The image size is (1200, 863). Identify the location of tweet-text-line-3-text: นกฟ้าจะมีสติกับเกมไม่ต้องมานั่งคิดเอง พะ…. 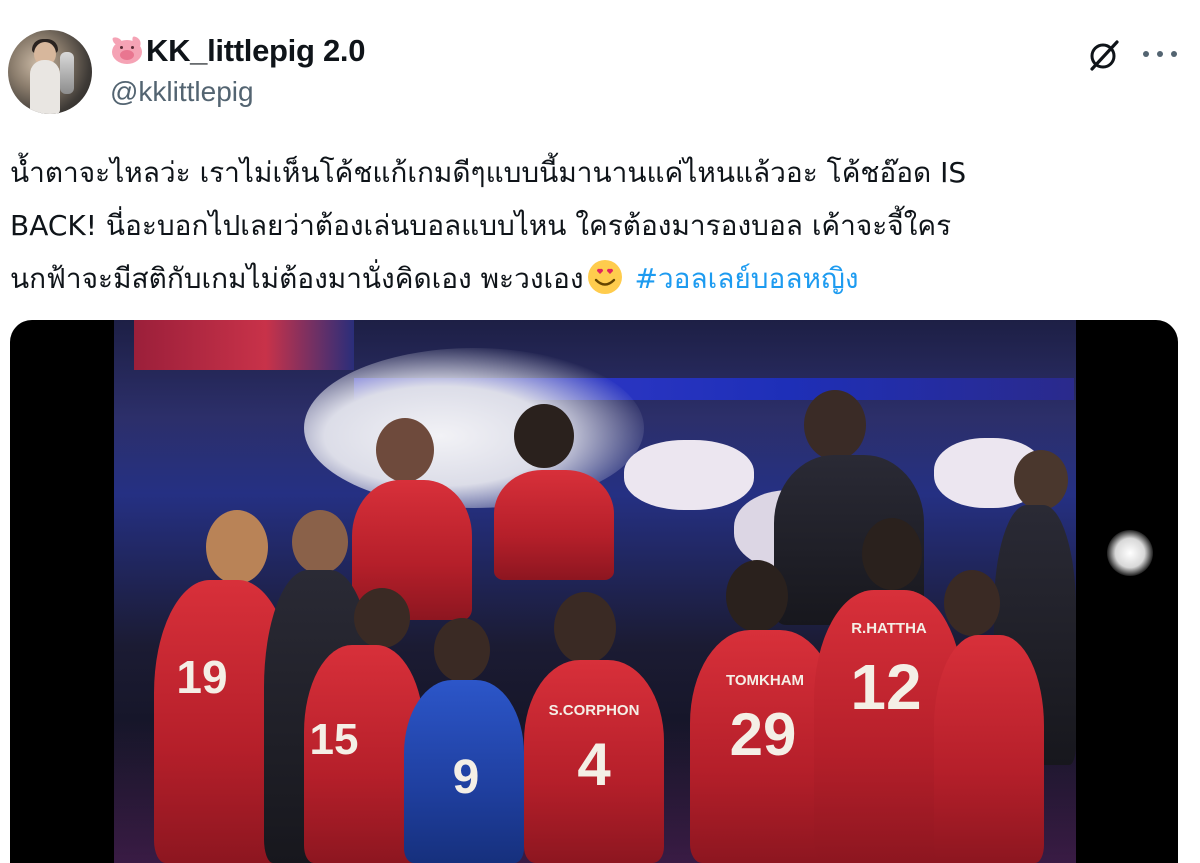
(297, 278).